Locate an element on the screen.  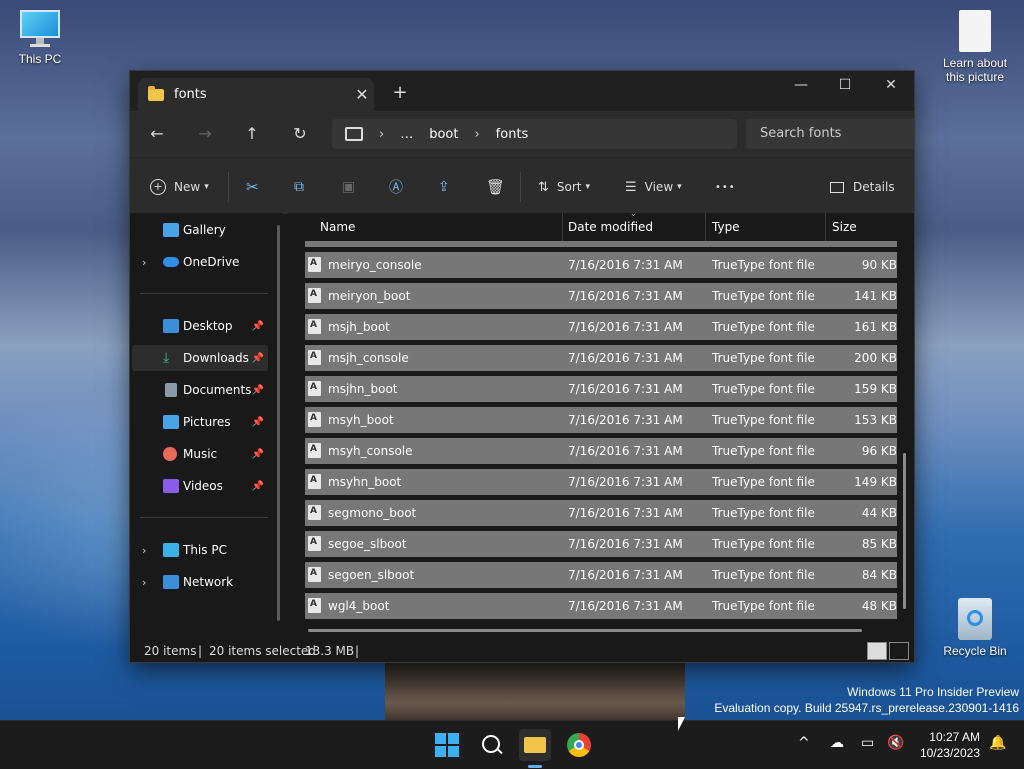
desktop-icon-learn-picture: Learn about this picture is located at coordinates (975, 47).